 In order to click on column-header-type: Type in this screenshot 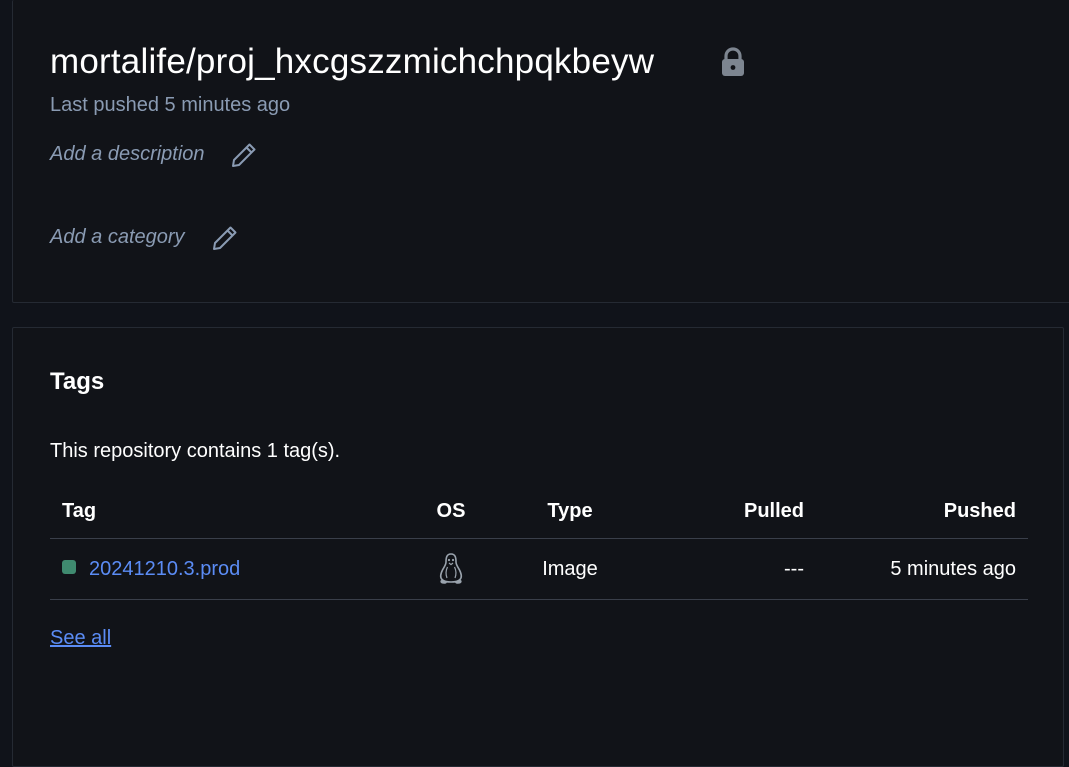, I will do `click(570, 511)`.